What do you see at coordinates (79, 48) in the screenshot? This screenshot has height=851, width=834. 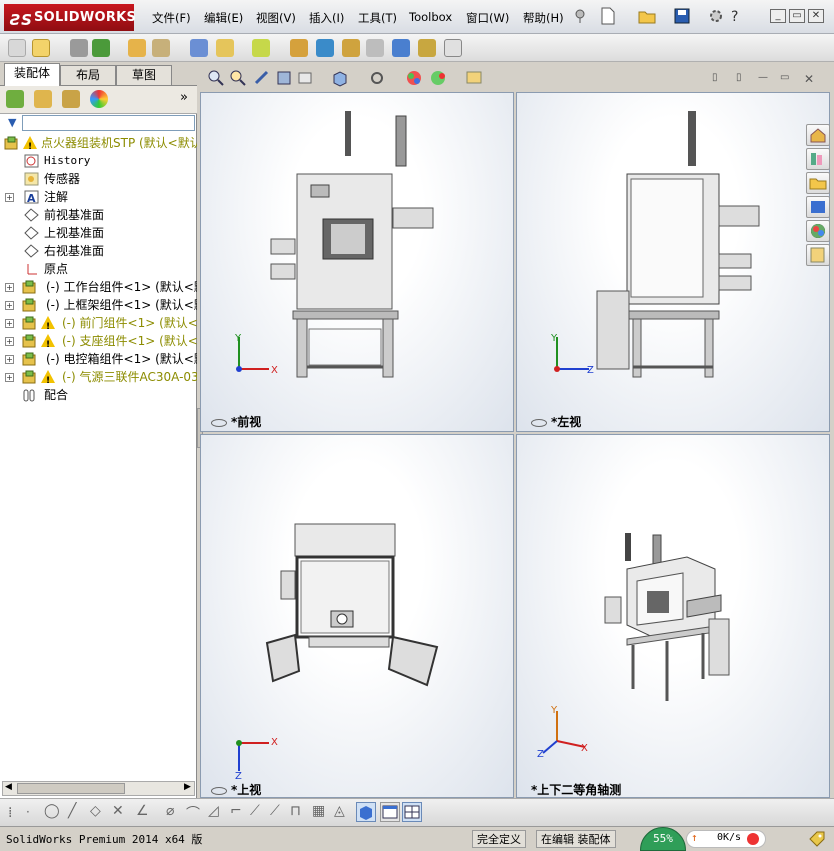 I see `paperclip-icon` at bounding box center [79, 48].